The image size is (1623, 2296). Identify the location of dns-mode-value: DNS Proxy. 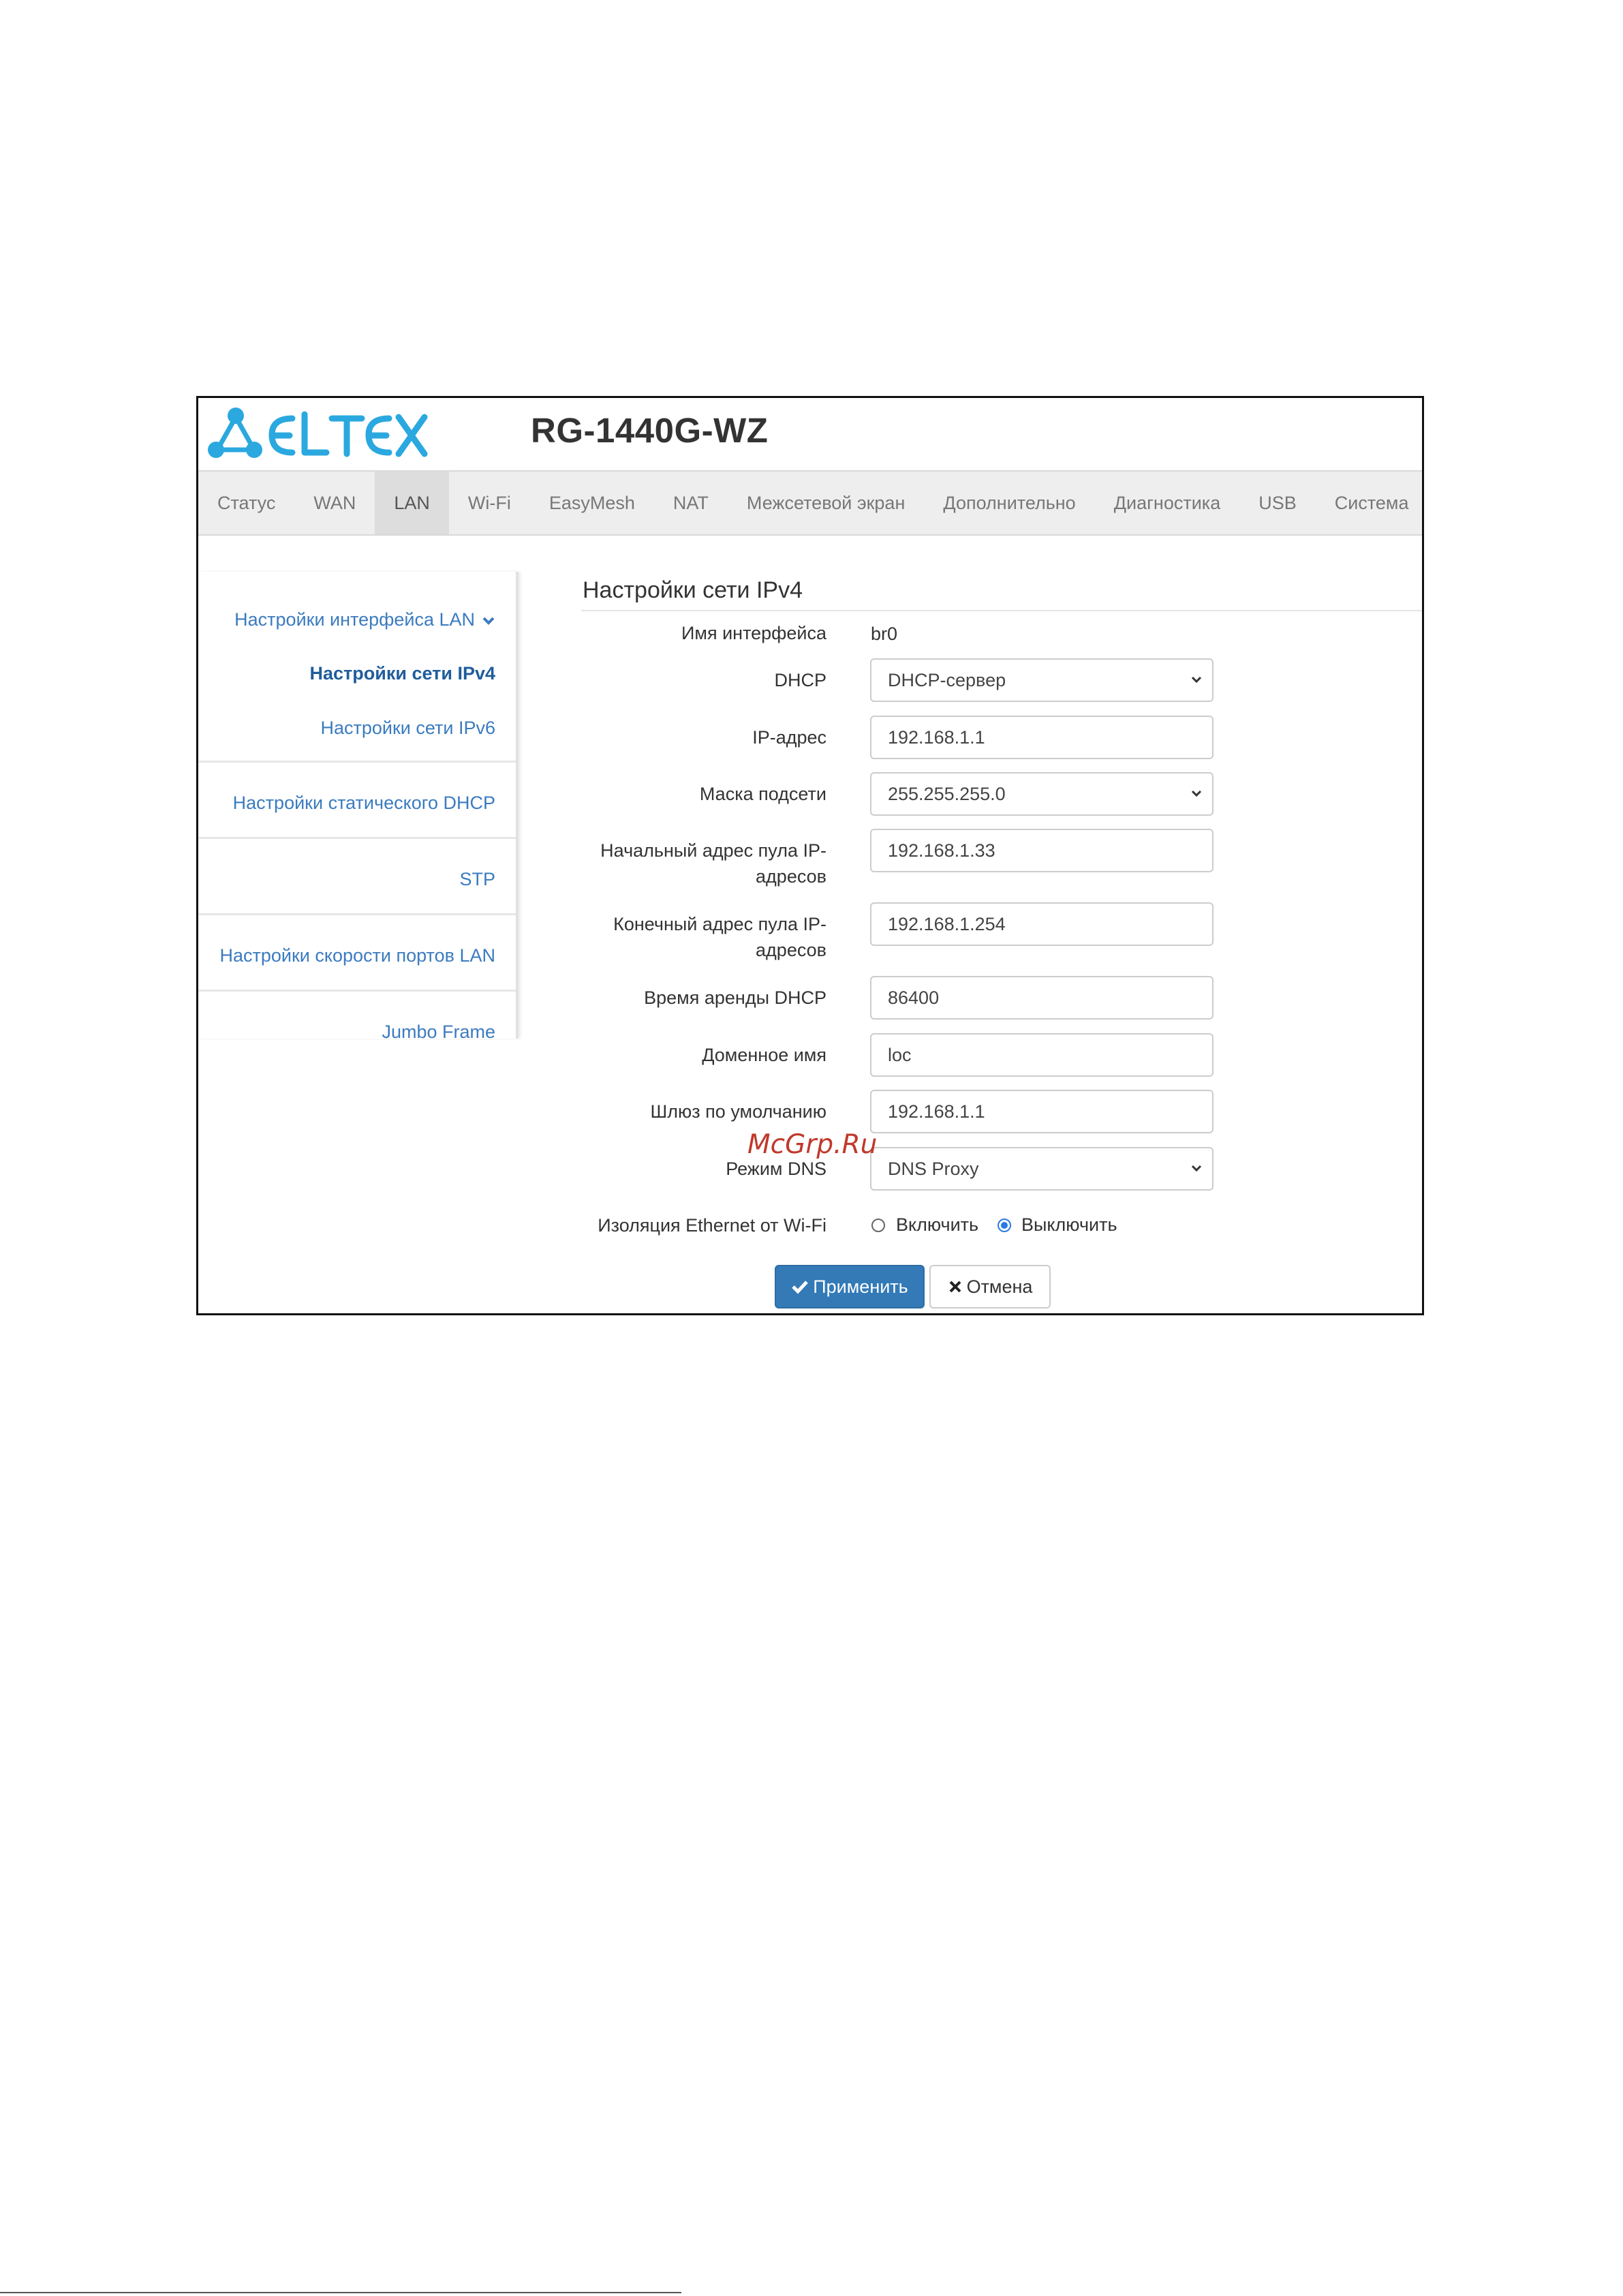
(933, 1168).